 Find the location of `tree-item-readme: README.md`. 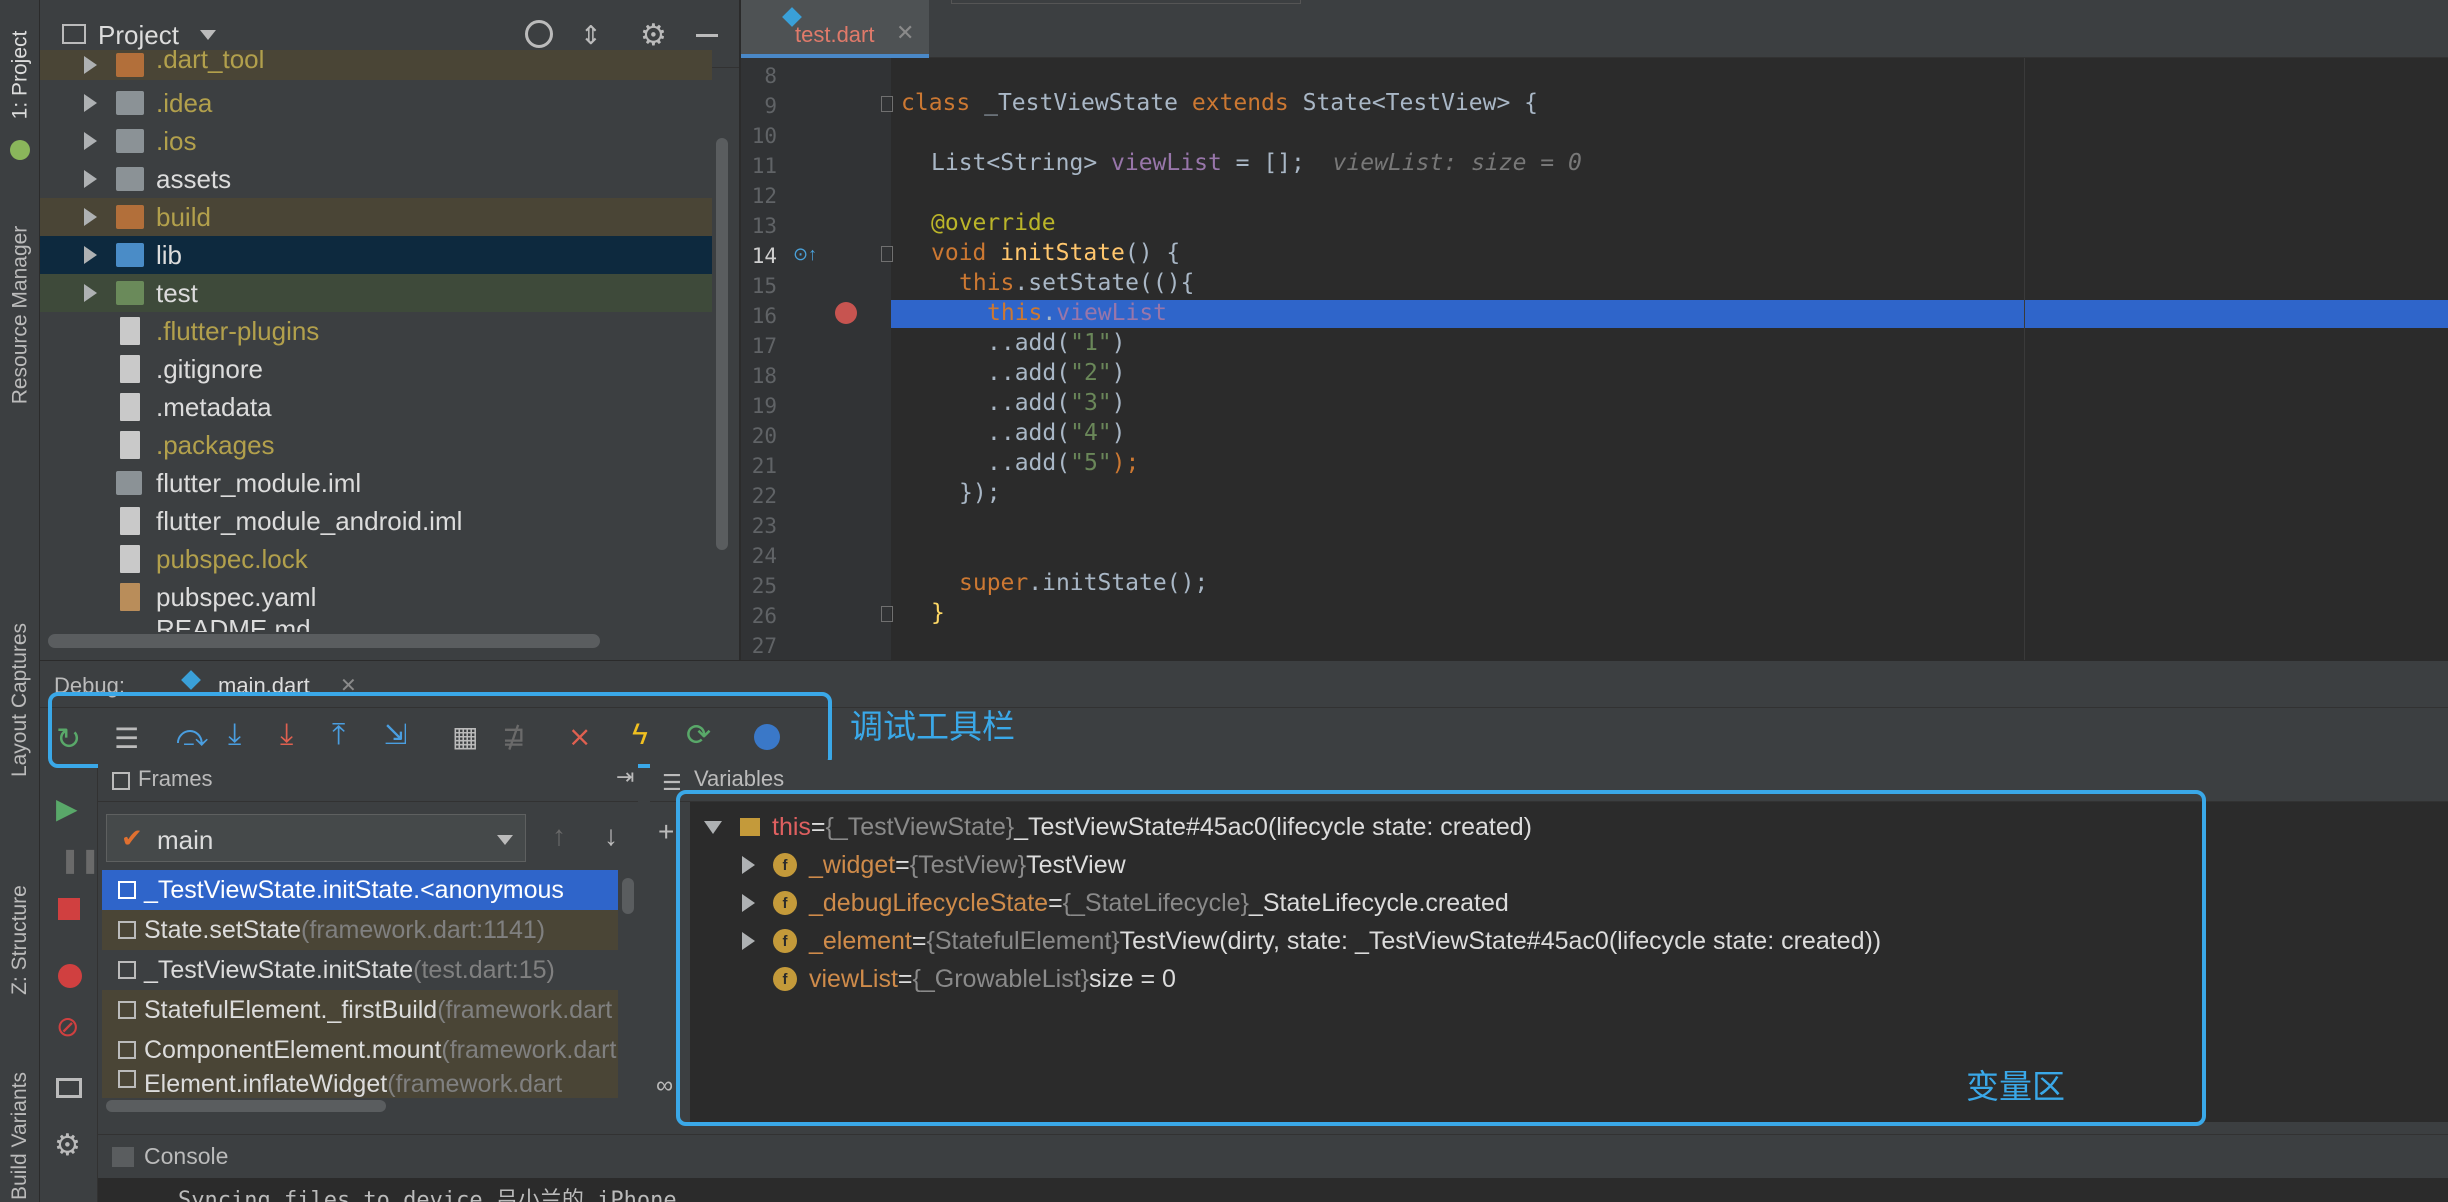

tree-item-readme: README.md is located at coordinates (376, 624).